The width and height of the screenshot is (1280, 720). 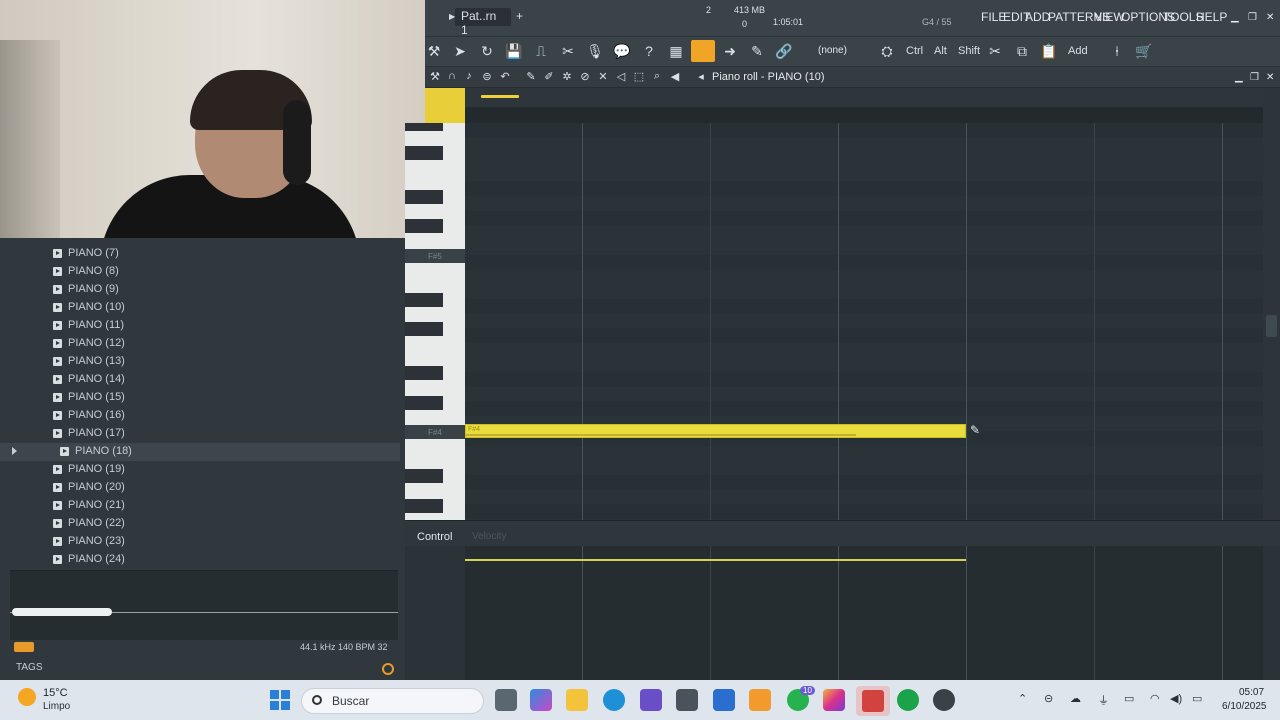 What do you see at coordinates (1037, 17) in the screenshot?
I see `menu-add: ADD` at bounding box center [1037, 17].